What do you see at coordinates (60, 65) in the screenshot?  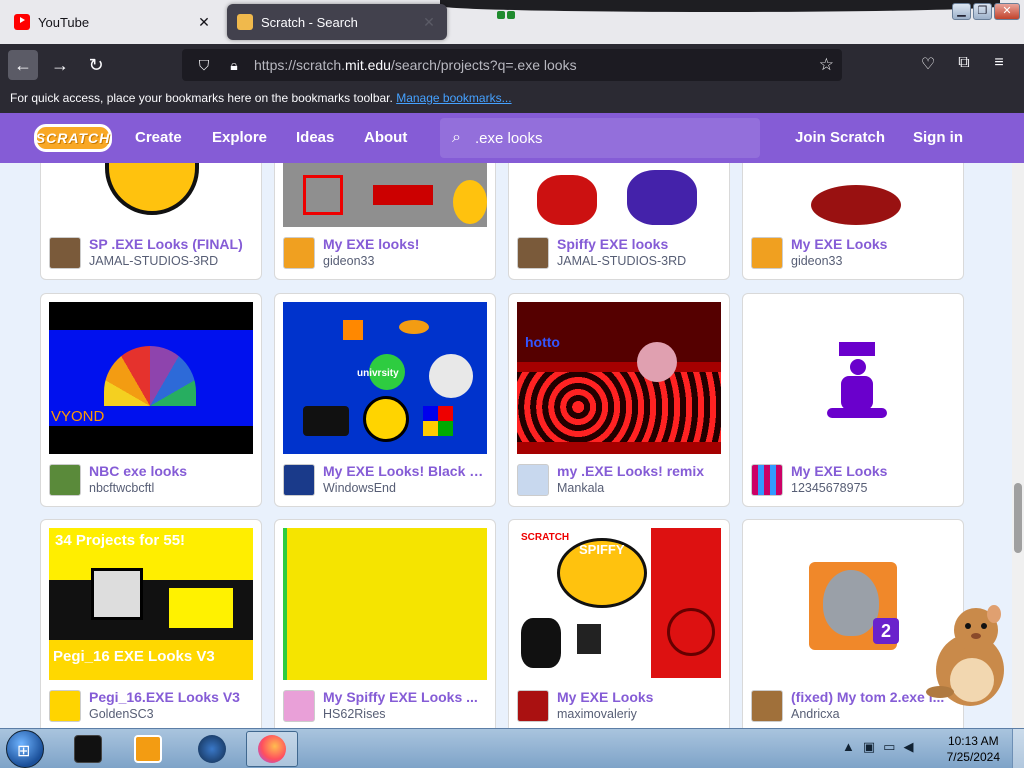 I see `forward-button: →` at bounding box center [60, 65].